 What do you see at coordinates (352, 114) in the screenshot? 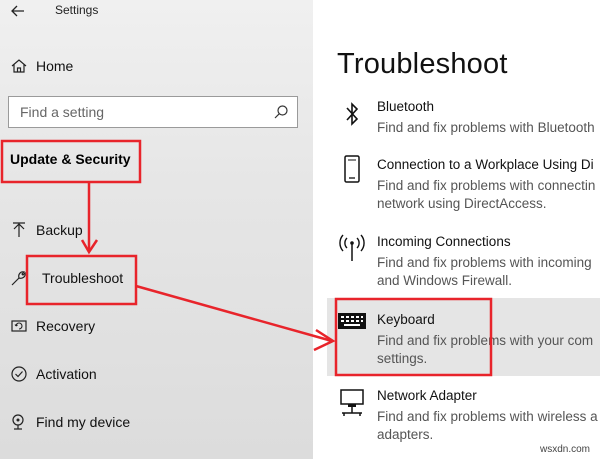
I see `bluetooth-icon` at bounding box center [352, 114].